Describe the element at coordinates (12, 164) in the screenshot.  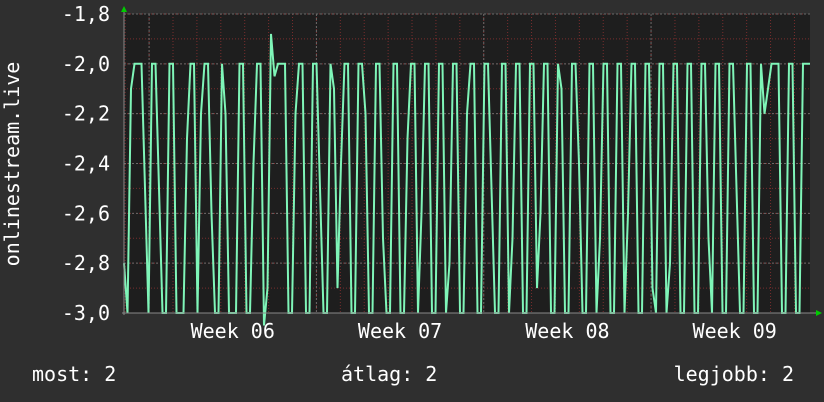
I see `y-axis-label: onlinestream.live` at that location.